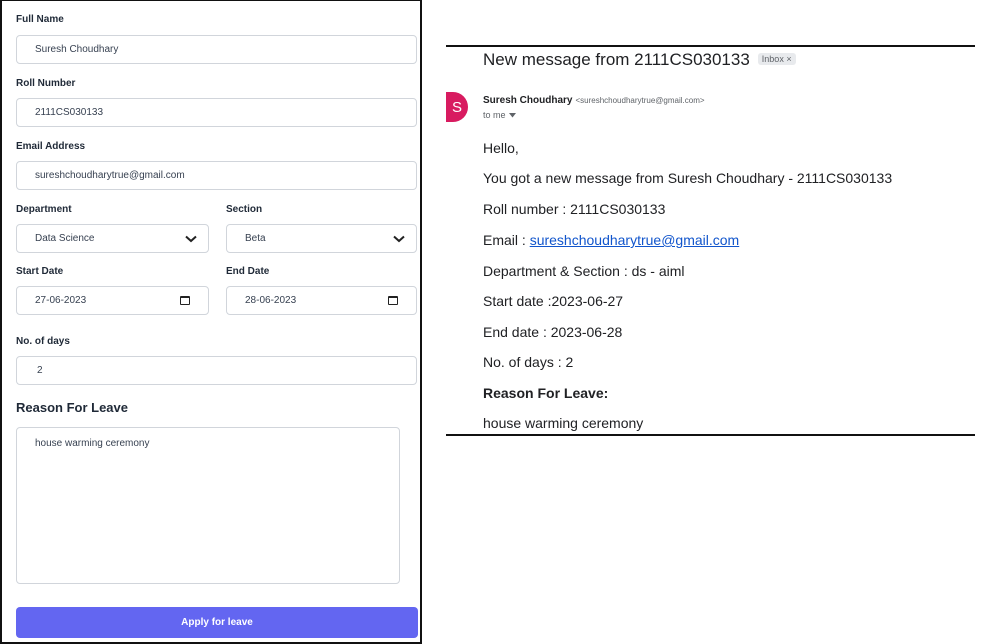  I want to click on email-reason: house warming ceremony, so click(563, 423).